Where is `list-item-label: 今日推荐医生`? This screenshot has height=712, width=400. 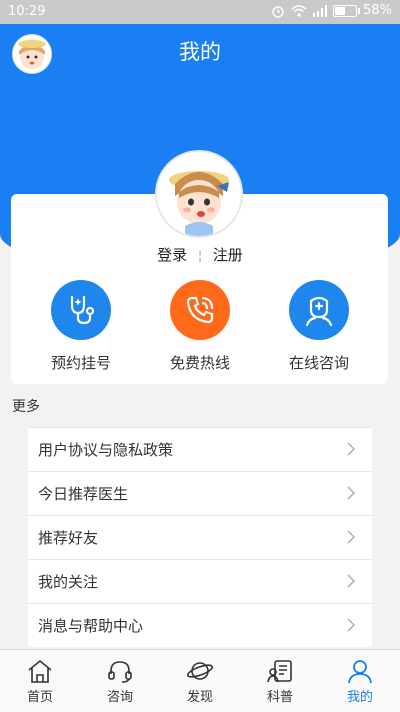 list-item-label: 今日推荐医生 is located at coordinates (83, 494).